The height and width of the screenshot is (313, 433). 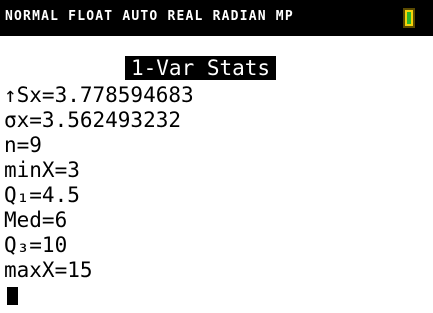 I want to click on stat-line-q3: Q₃=10, so click(x=36, y=245).